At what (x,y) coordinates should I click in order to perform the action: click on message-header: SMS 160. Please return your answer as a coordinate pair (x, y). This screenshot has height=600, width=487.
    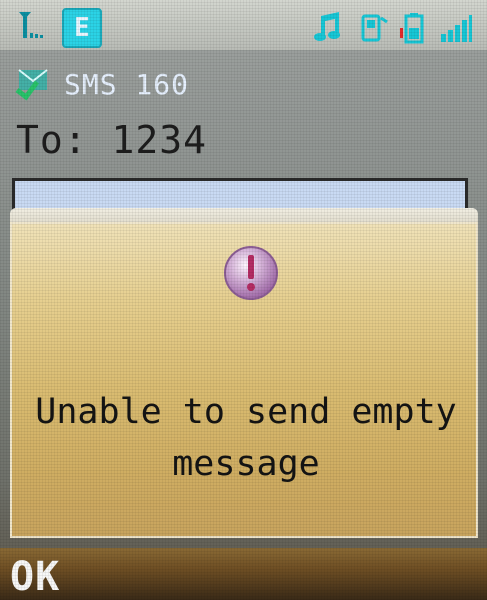
    Looking at the image, I should click on (101, 84).